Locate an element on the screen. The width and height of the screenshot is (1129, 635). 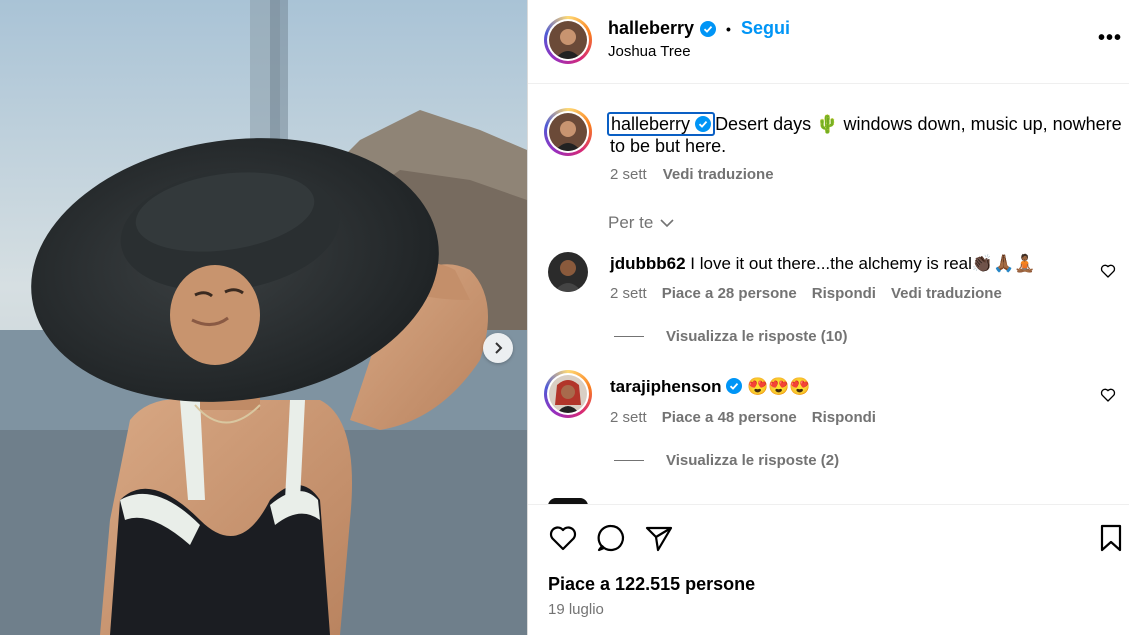
comment-likes: Piace a 48 persone is located at coordinates (729, 417).